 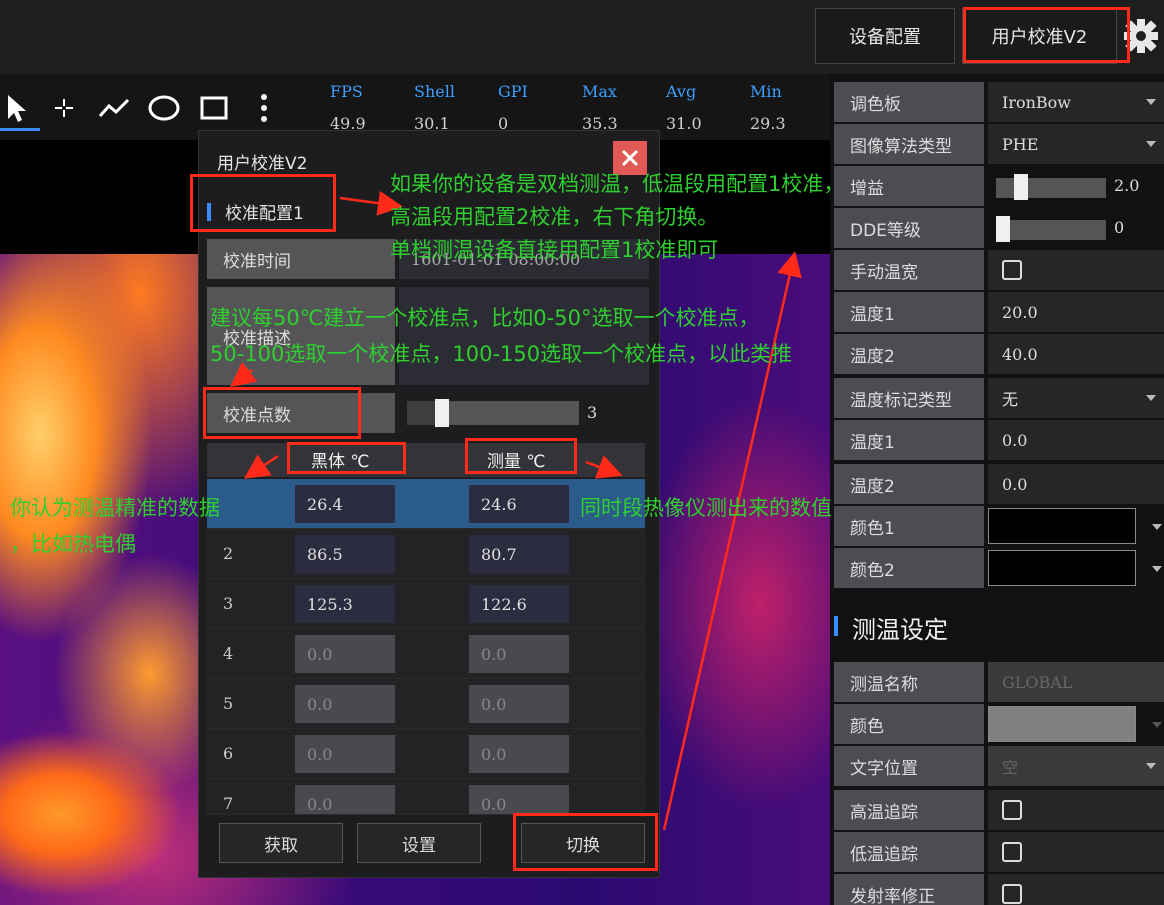 I want to click on line-tool-icon, so click(x=114, y=108).